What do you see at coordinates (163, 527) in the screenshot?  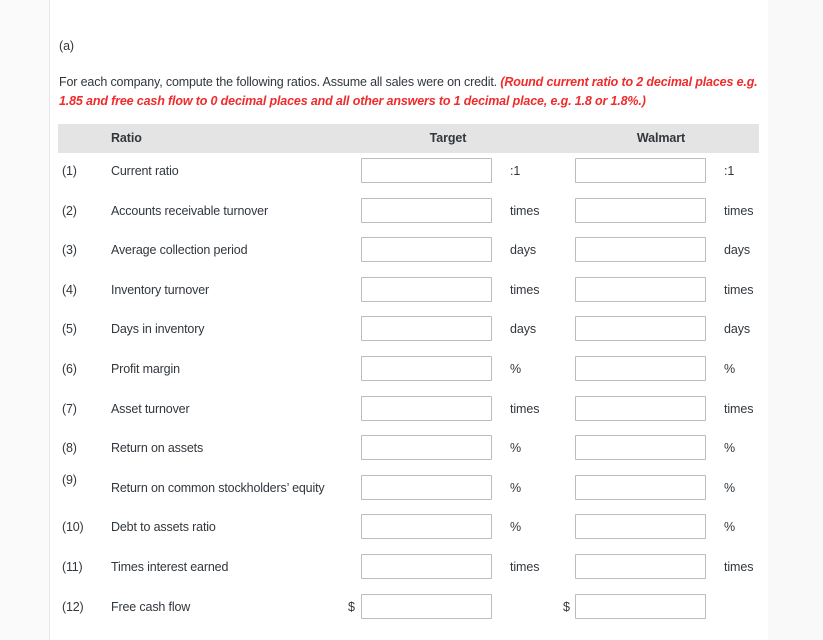 I see `ratio-label: Debt to assets ratio` at bounding box center [163, 527].